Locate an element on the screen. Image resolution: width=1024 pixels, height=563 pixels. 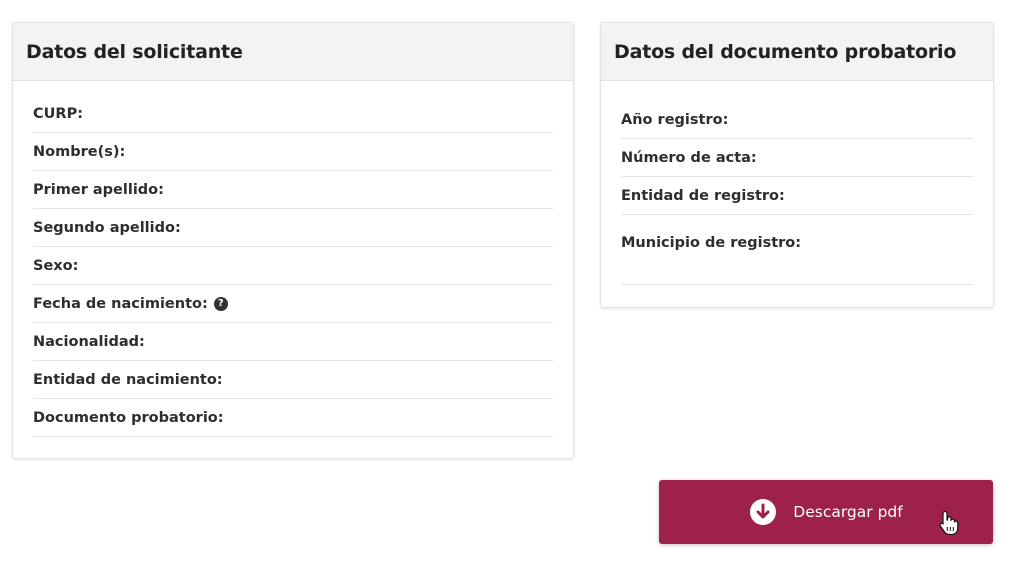
field-segundo-apellido: Segundo apellido: is located at coordinates (293, 228).